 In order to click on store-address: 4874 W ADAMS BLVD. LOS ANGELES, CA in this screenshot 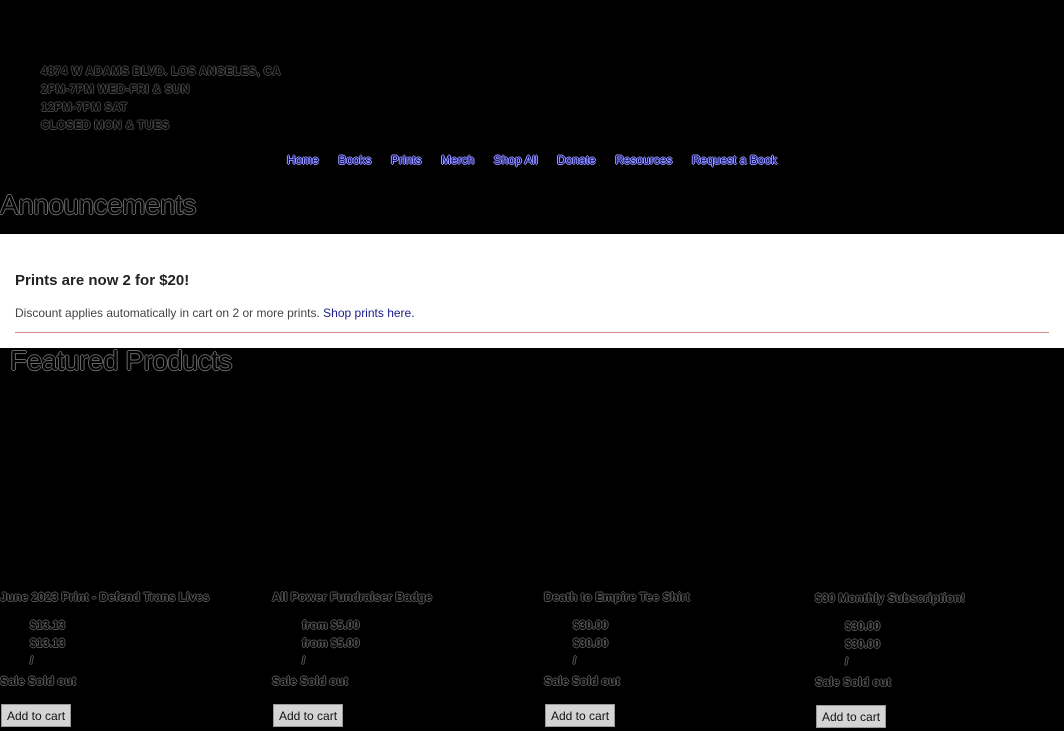, I will do `click(161, 72)`.